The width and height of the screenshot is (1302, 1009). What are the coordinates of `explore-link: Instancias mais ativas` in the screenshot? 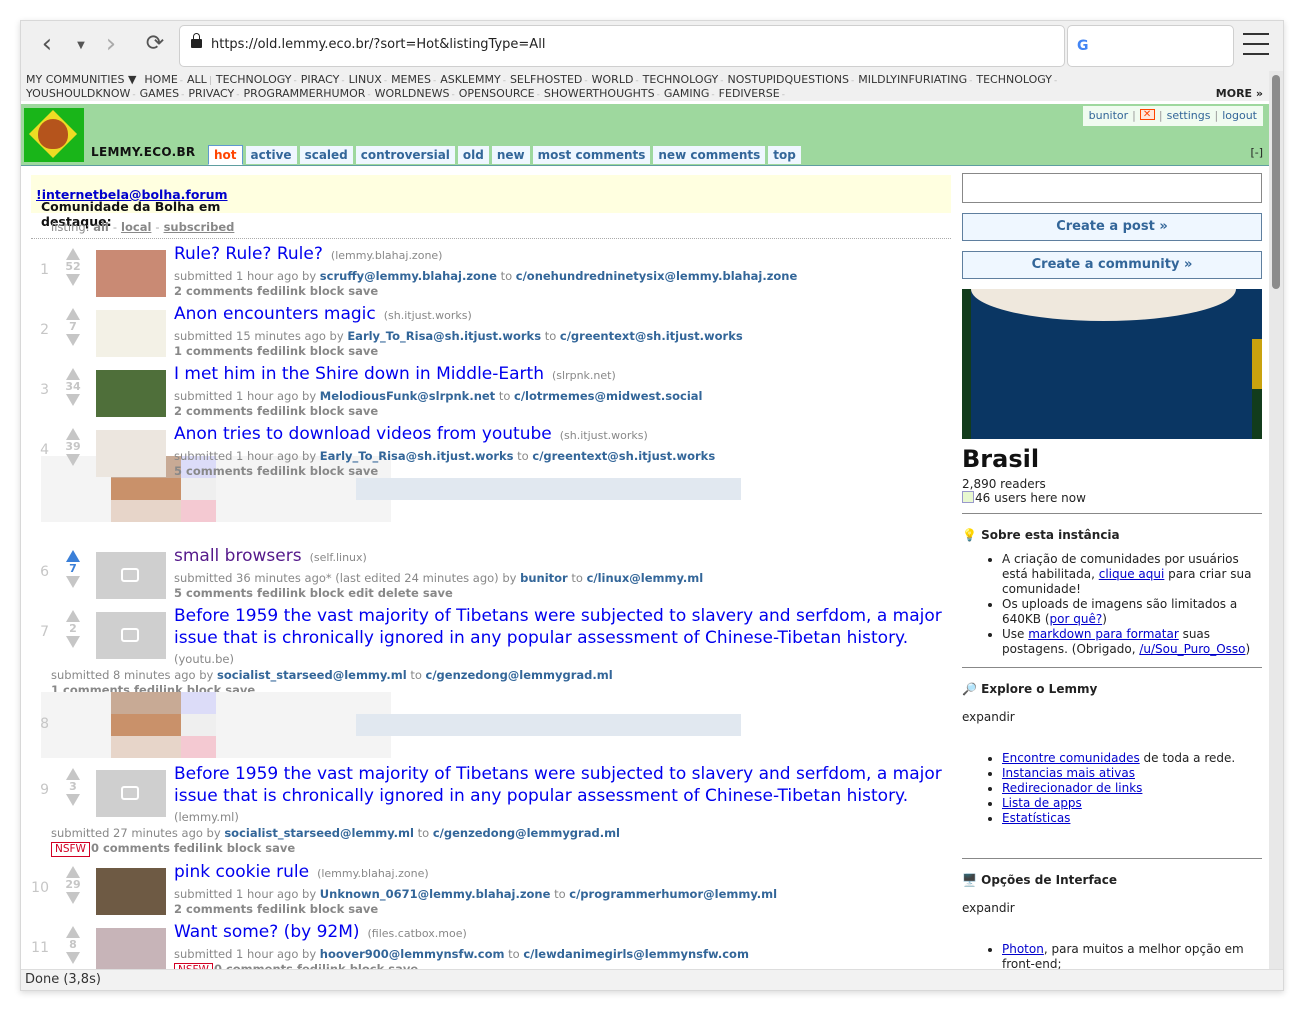 It's located at (1068, 773).